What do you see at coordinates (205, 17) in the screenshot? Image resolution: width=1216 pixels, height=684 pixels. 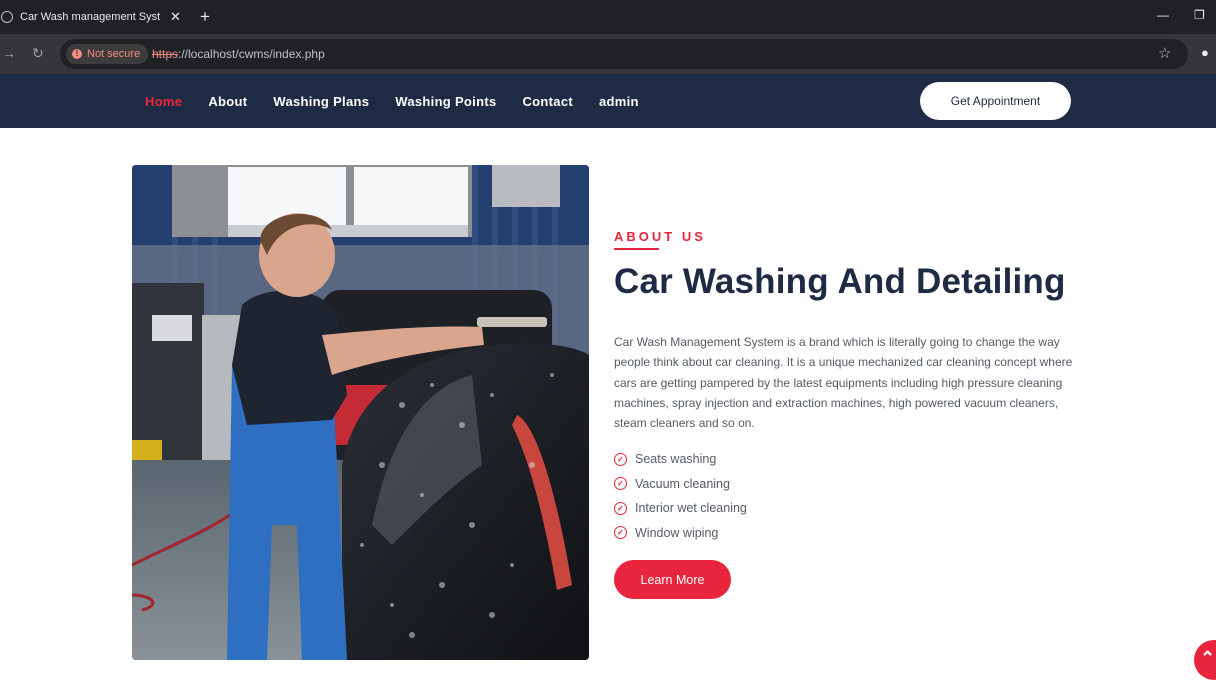 I see `new-tab-icon: +` at bounding box center [205, 17].